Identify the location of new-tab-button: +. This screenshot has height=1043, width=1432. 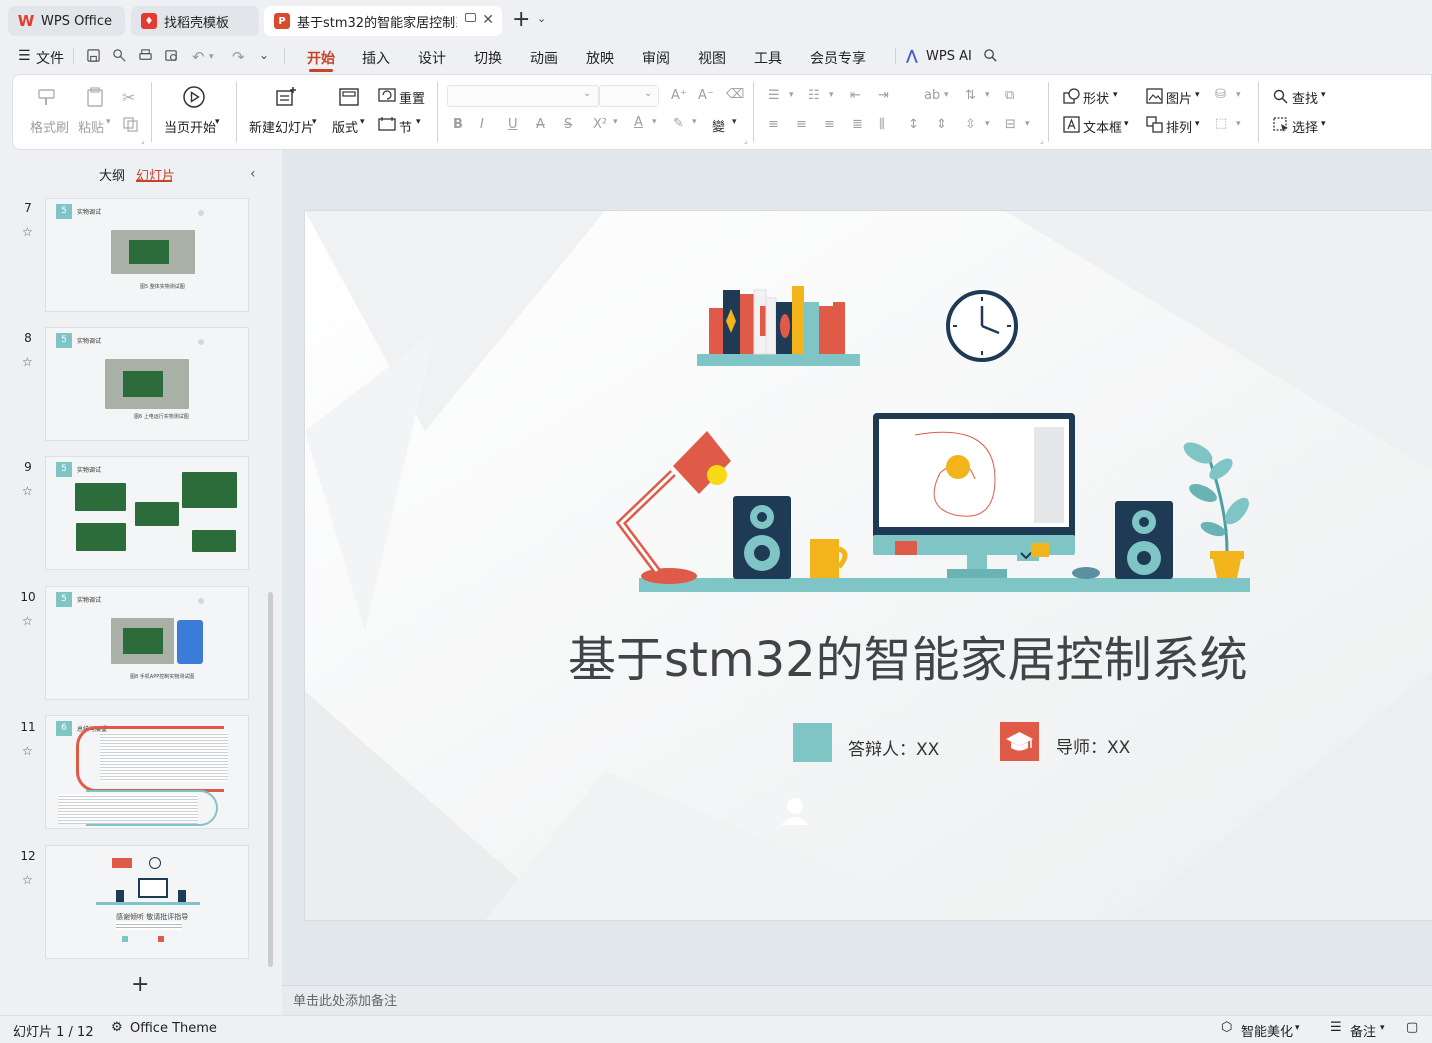
(521, 20).